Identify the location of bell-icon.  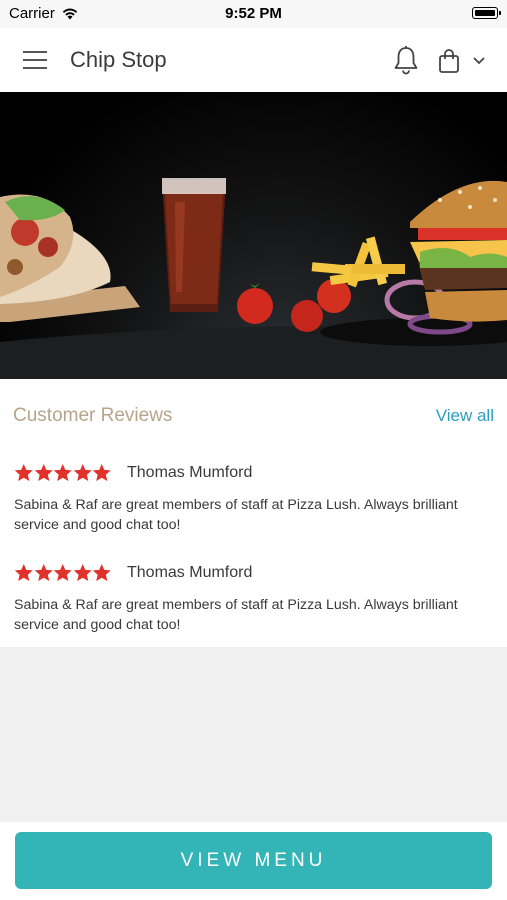
(406, 60).